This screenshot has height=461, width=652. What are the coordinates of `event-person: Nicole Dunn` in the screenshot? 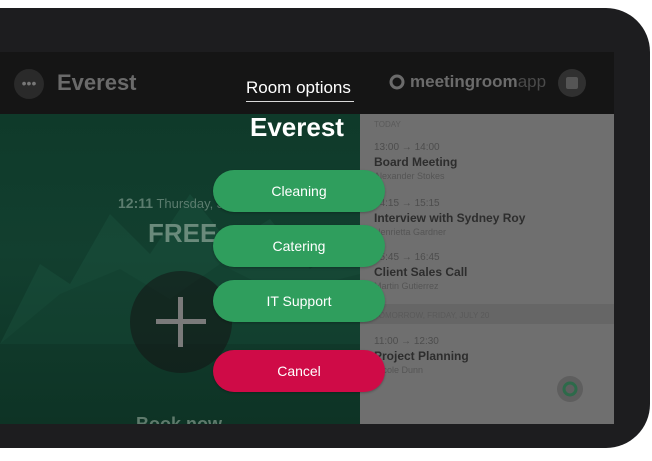 It's located at (399, 370).